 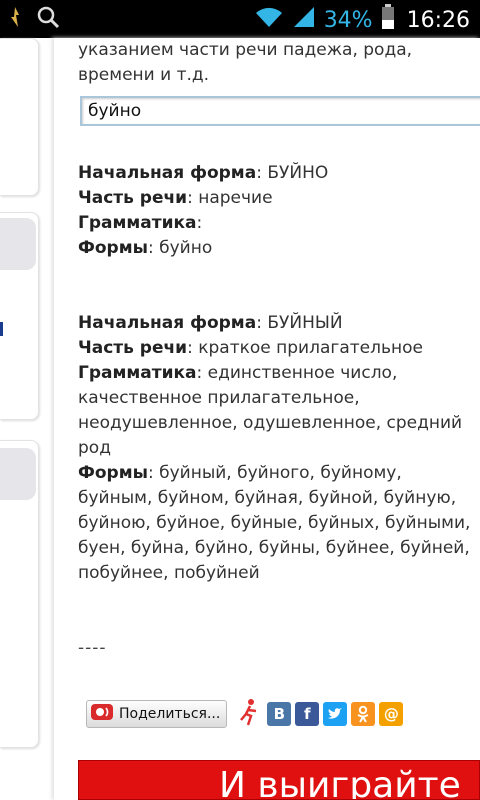 What do you see at coordinates (279, 714) in the screenshot?
I see `vkontakte-icon: B` at bounding box center [279, 714].